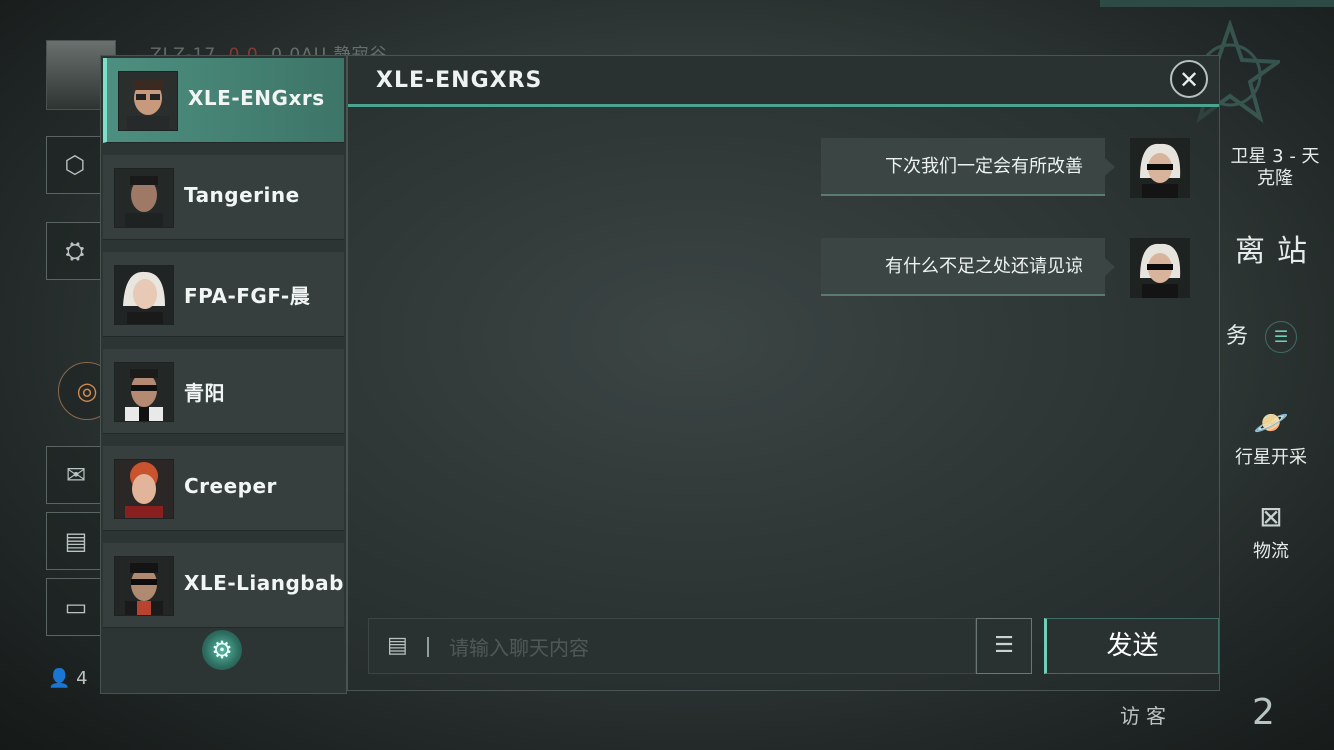 The width and height of the screenshot is (1334, 750). What do you see at coordinates (264, 583) in the screenshot?
I see `contact-name: XLE-Liangbab` at bounding box center [264, 583].